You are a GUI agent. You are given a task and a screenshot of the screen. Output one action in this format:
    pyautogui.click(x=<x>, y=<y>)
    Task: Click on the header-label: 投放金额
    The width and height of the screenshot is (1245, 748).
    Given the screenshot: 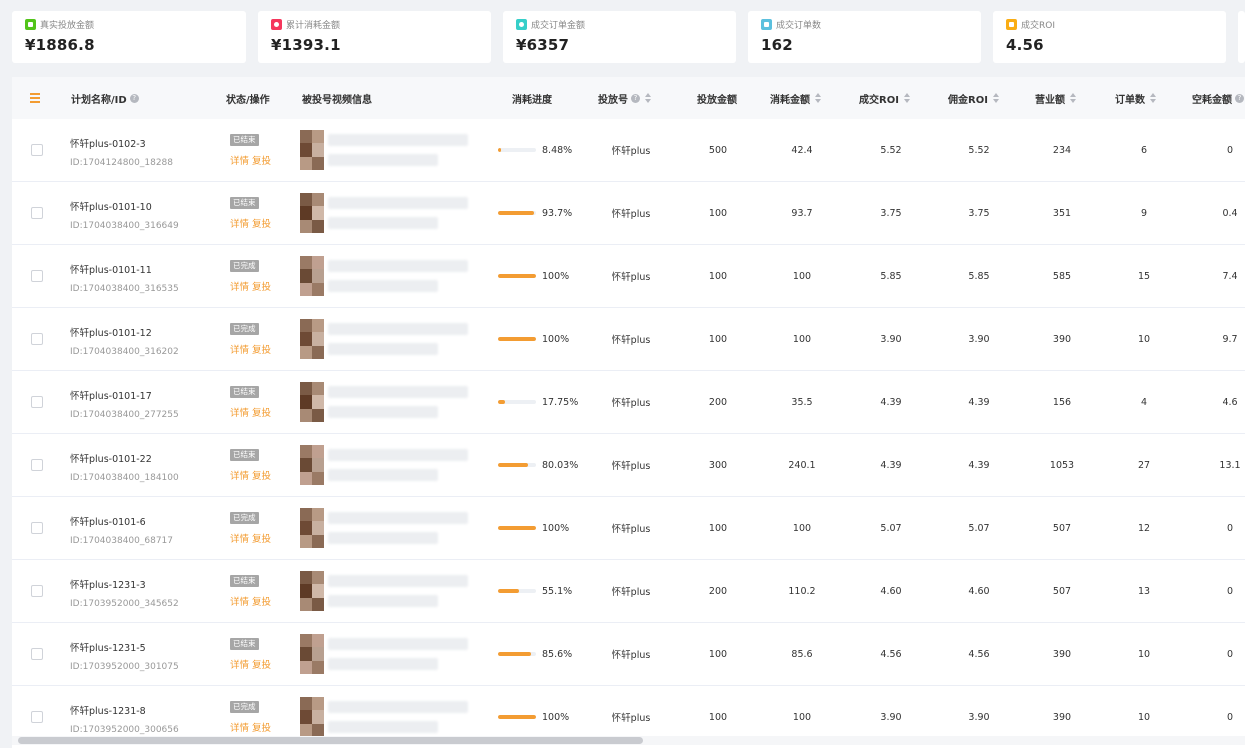 What is the action you would take?
    pyautogui.click(x=717, y=100)
    